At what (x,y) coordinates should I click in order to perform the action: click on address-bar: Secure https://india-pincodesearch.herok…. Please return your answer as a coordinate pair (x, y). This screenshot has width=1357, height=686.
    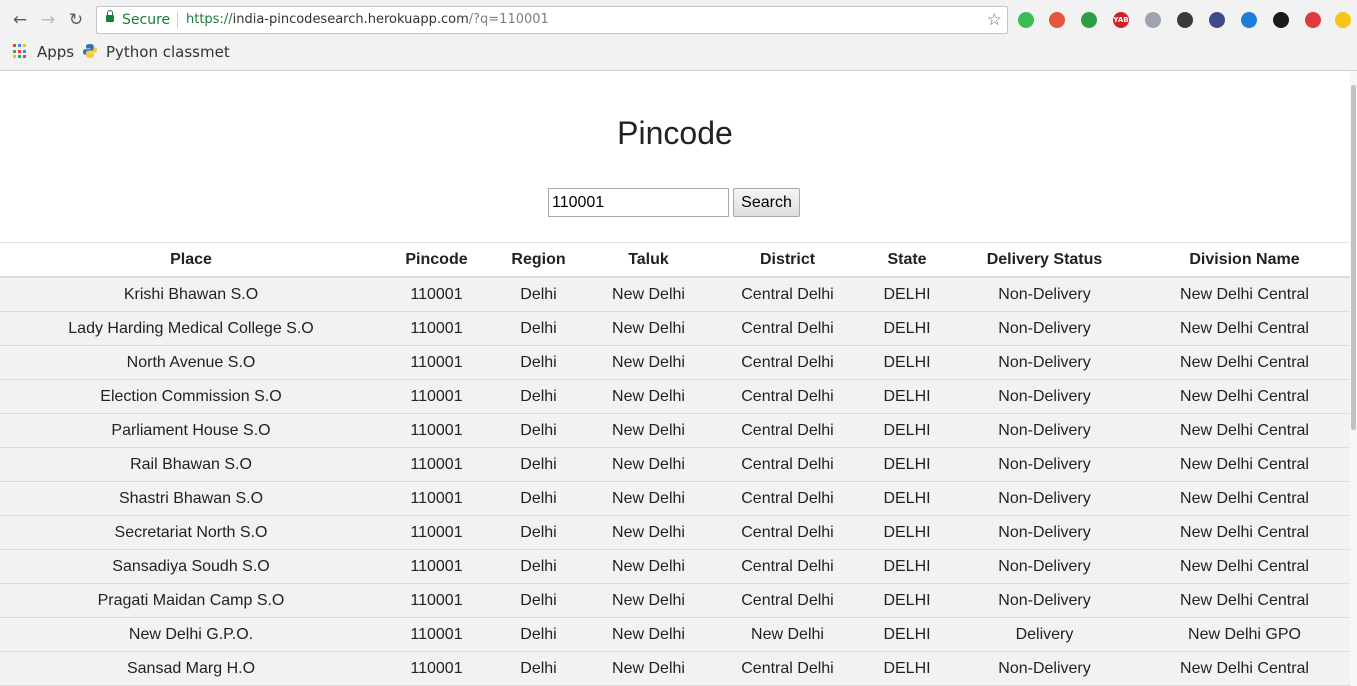
    Looking at the image, I should click on (552, 20).